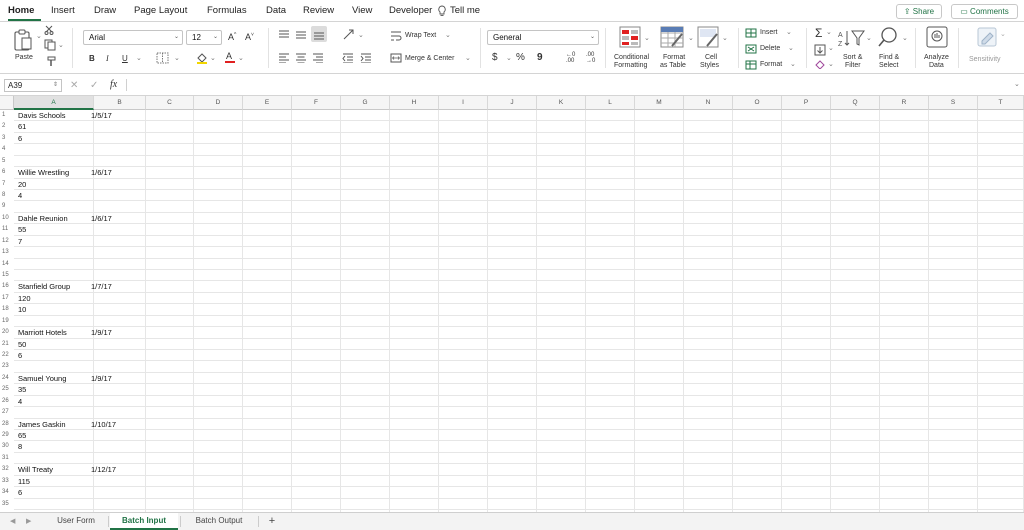 This screenshot has width=1024, height=530. I want to click on cell-b20: 1/9/17, so click(101, 332).